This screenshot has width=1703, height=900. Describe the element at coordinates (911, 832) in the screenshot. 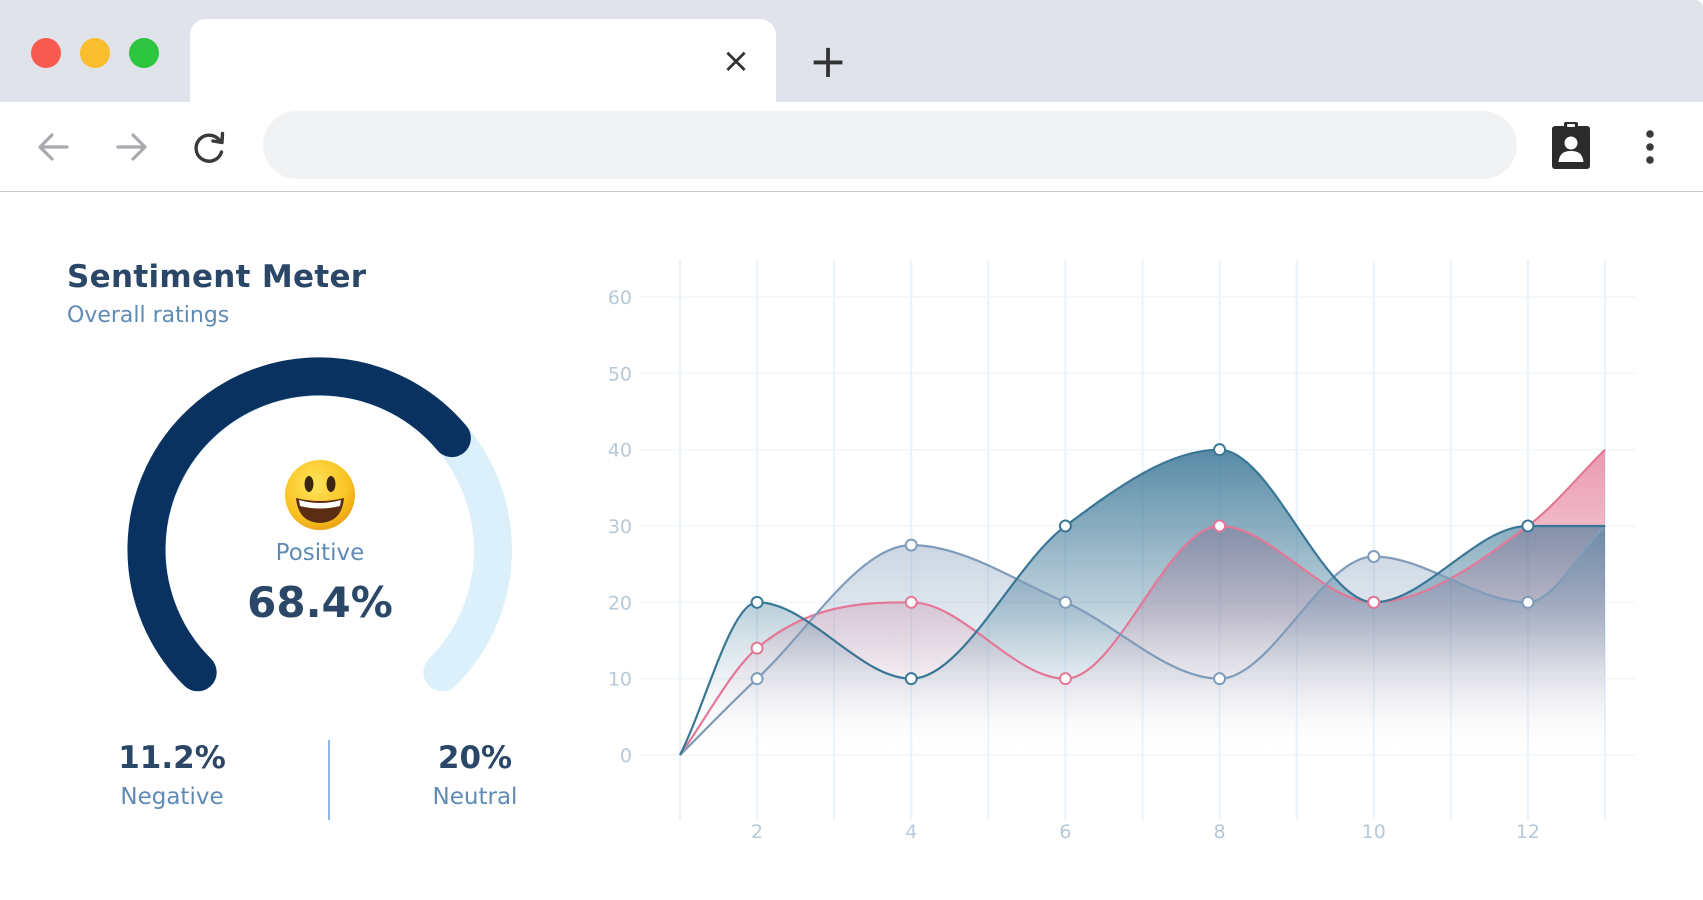

I see `x-tick-label: 4` at that location.